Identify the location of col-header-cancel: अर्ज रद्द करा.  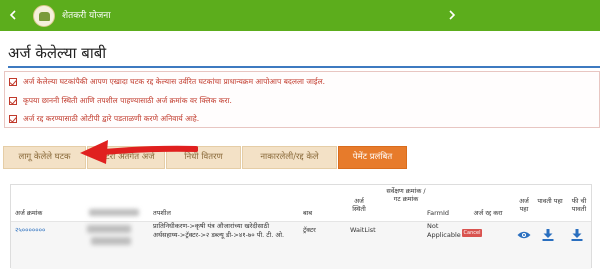
(488, 213).